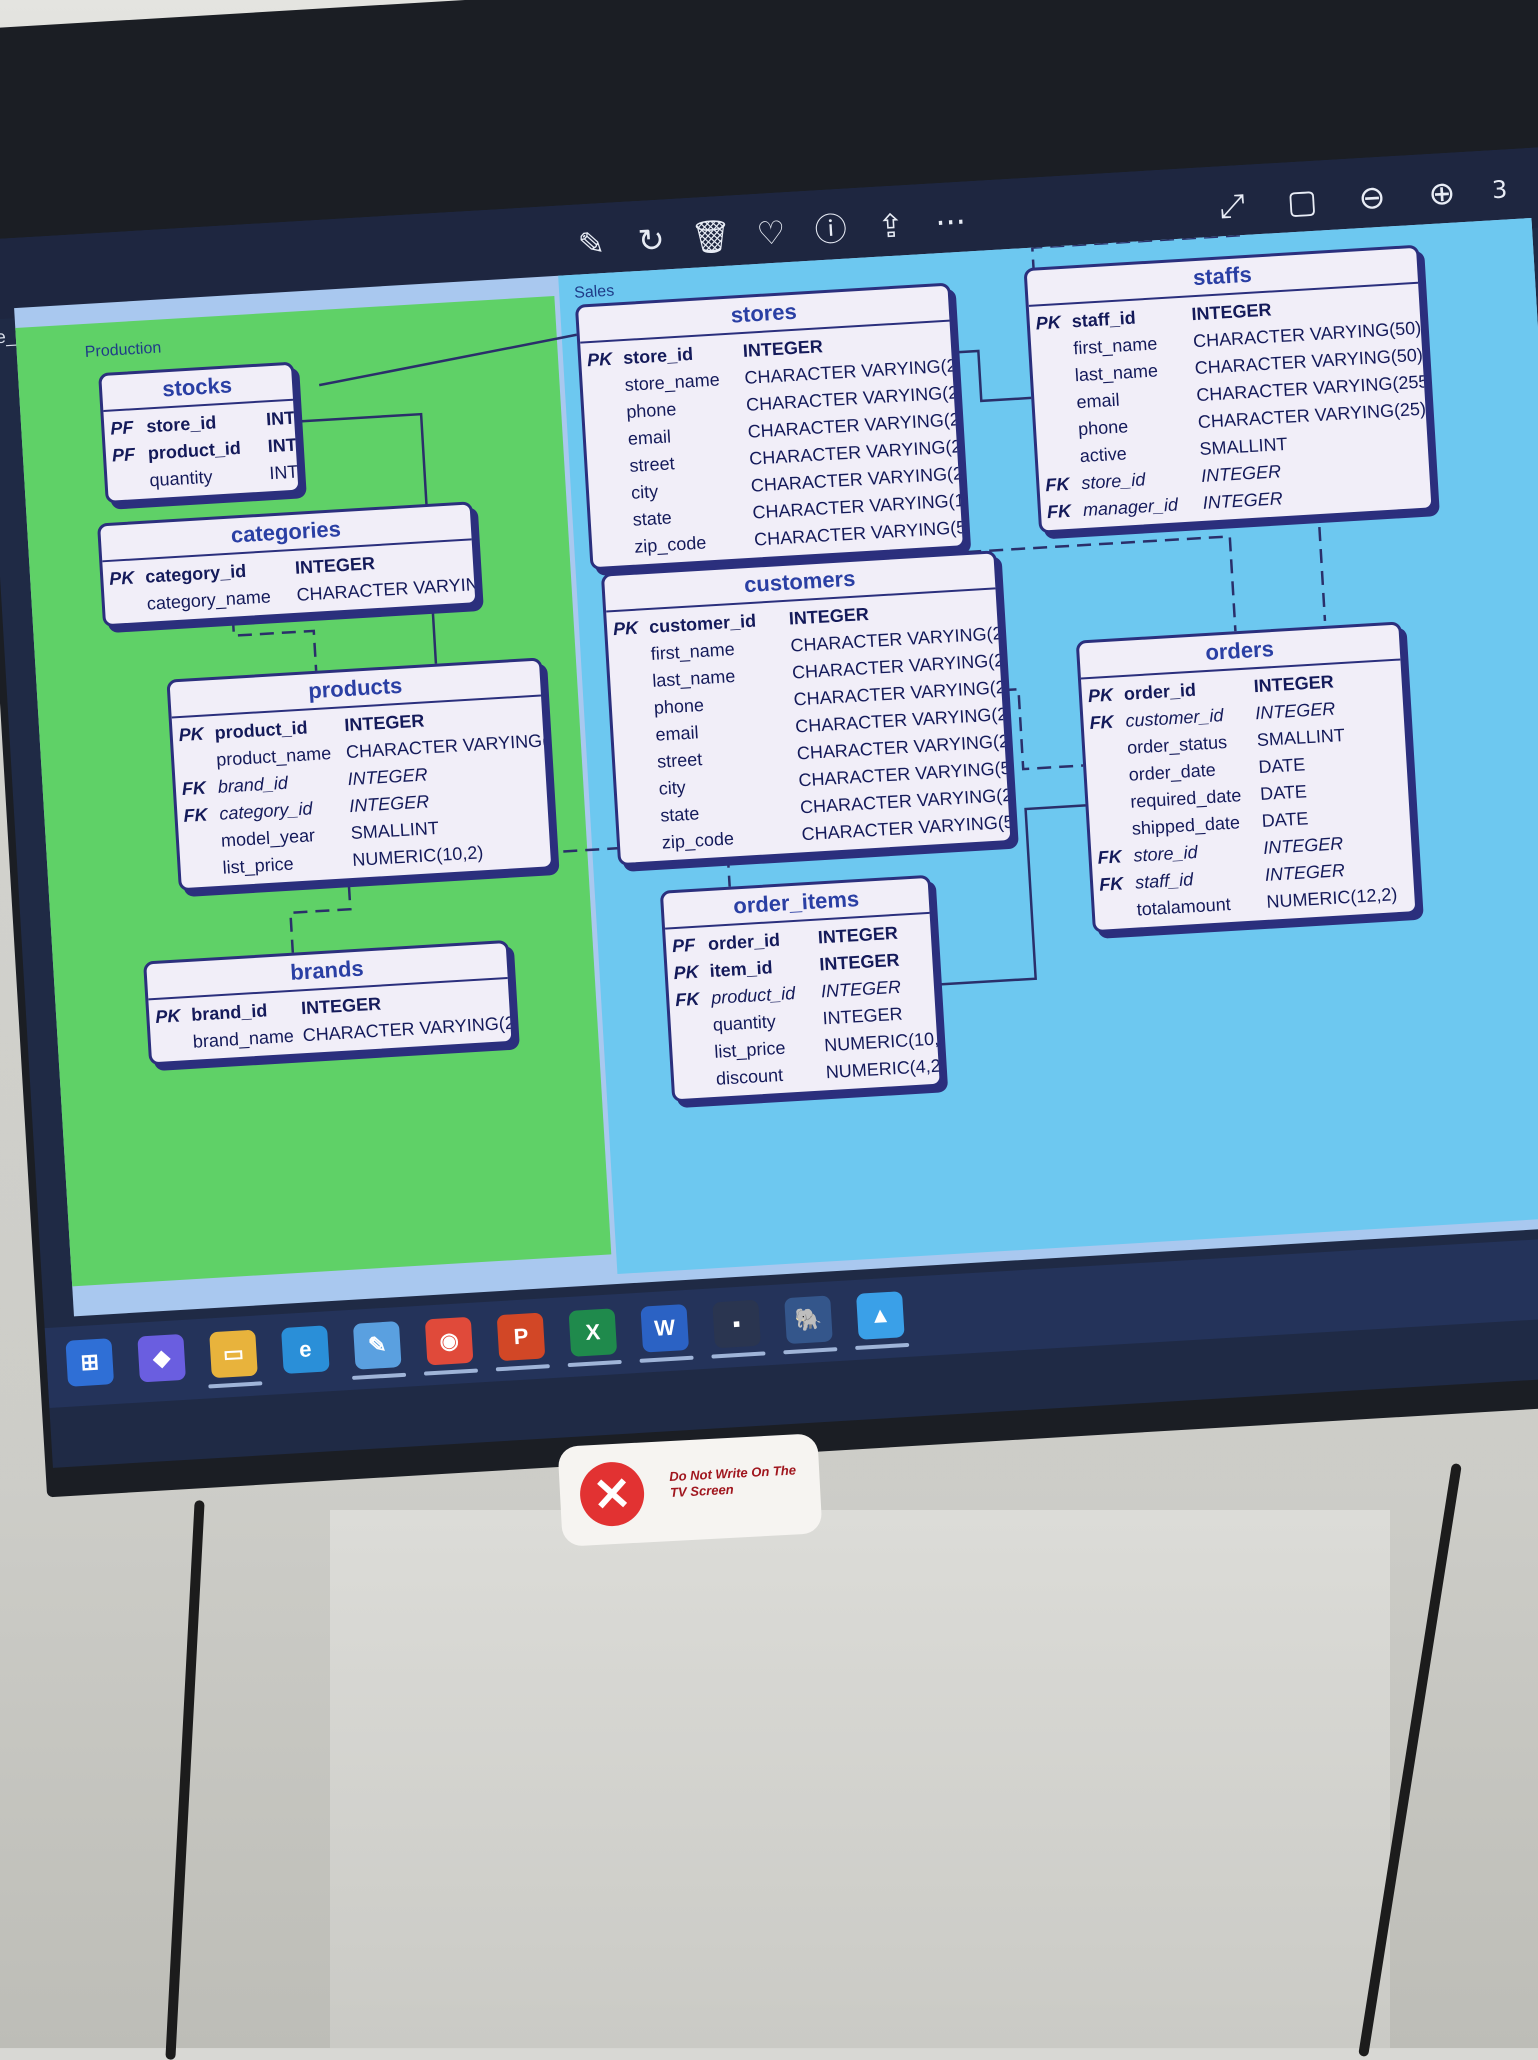 Image resolution: width=1538 pixels, height=2060 pixels. What do you see at coordinates (243, 1038) in the screenshot?
I see `attribute-name: brand_name` at bounding box center [243, 1038].